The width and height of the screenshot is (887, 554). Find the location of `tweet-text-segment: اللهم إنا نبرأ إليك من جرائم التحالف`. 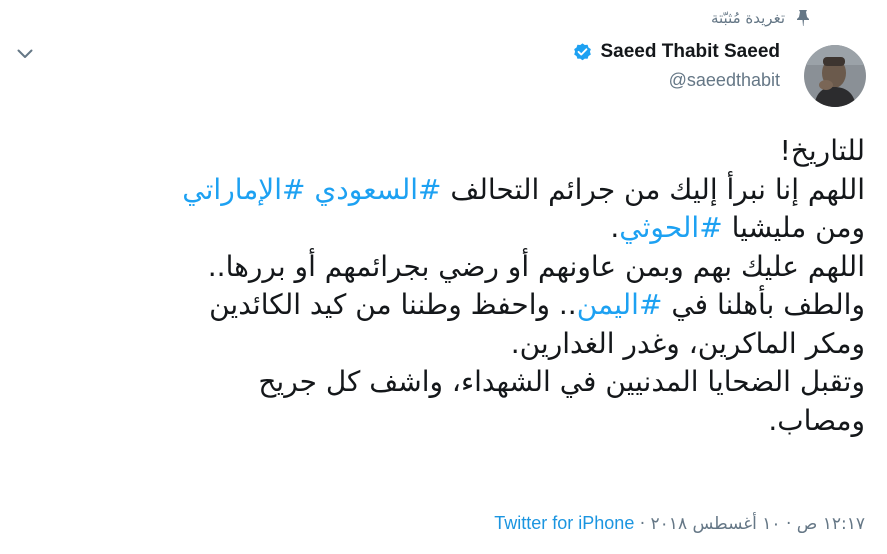

tweet-text-segment: اللهم إنا نبرأ إليك من جرائم التحالف is located at coordinates (653, 189).